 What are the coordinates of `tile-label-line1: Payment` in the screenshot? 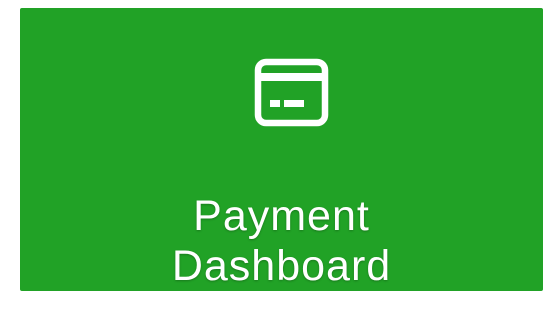 It's located at (281, 216).